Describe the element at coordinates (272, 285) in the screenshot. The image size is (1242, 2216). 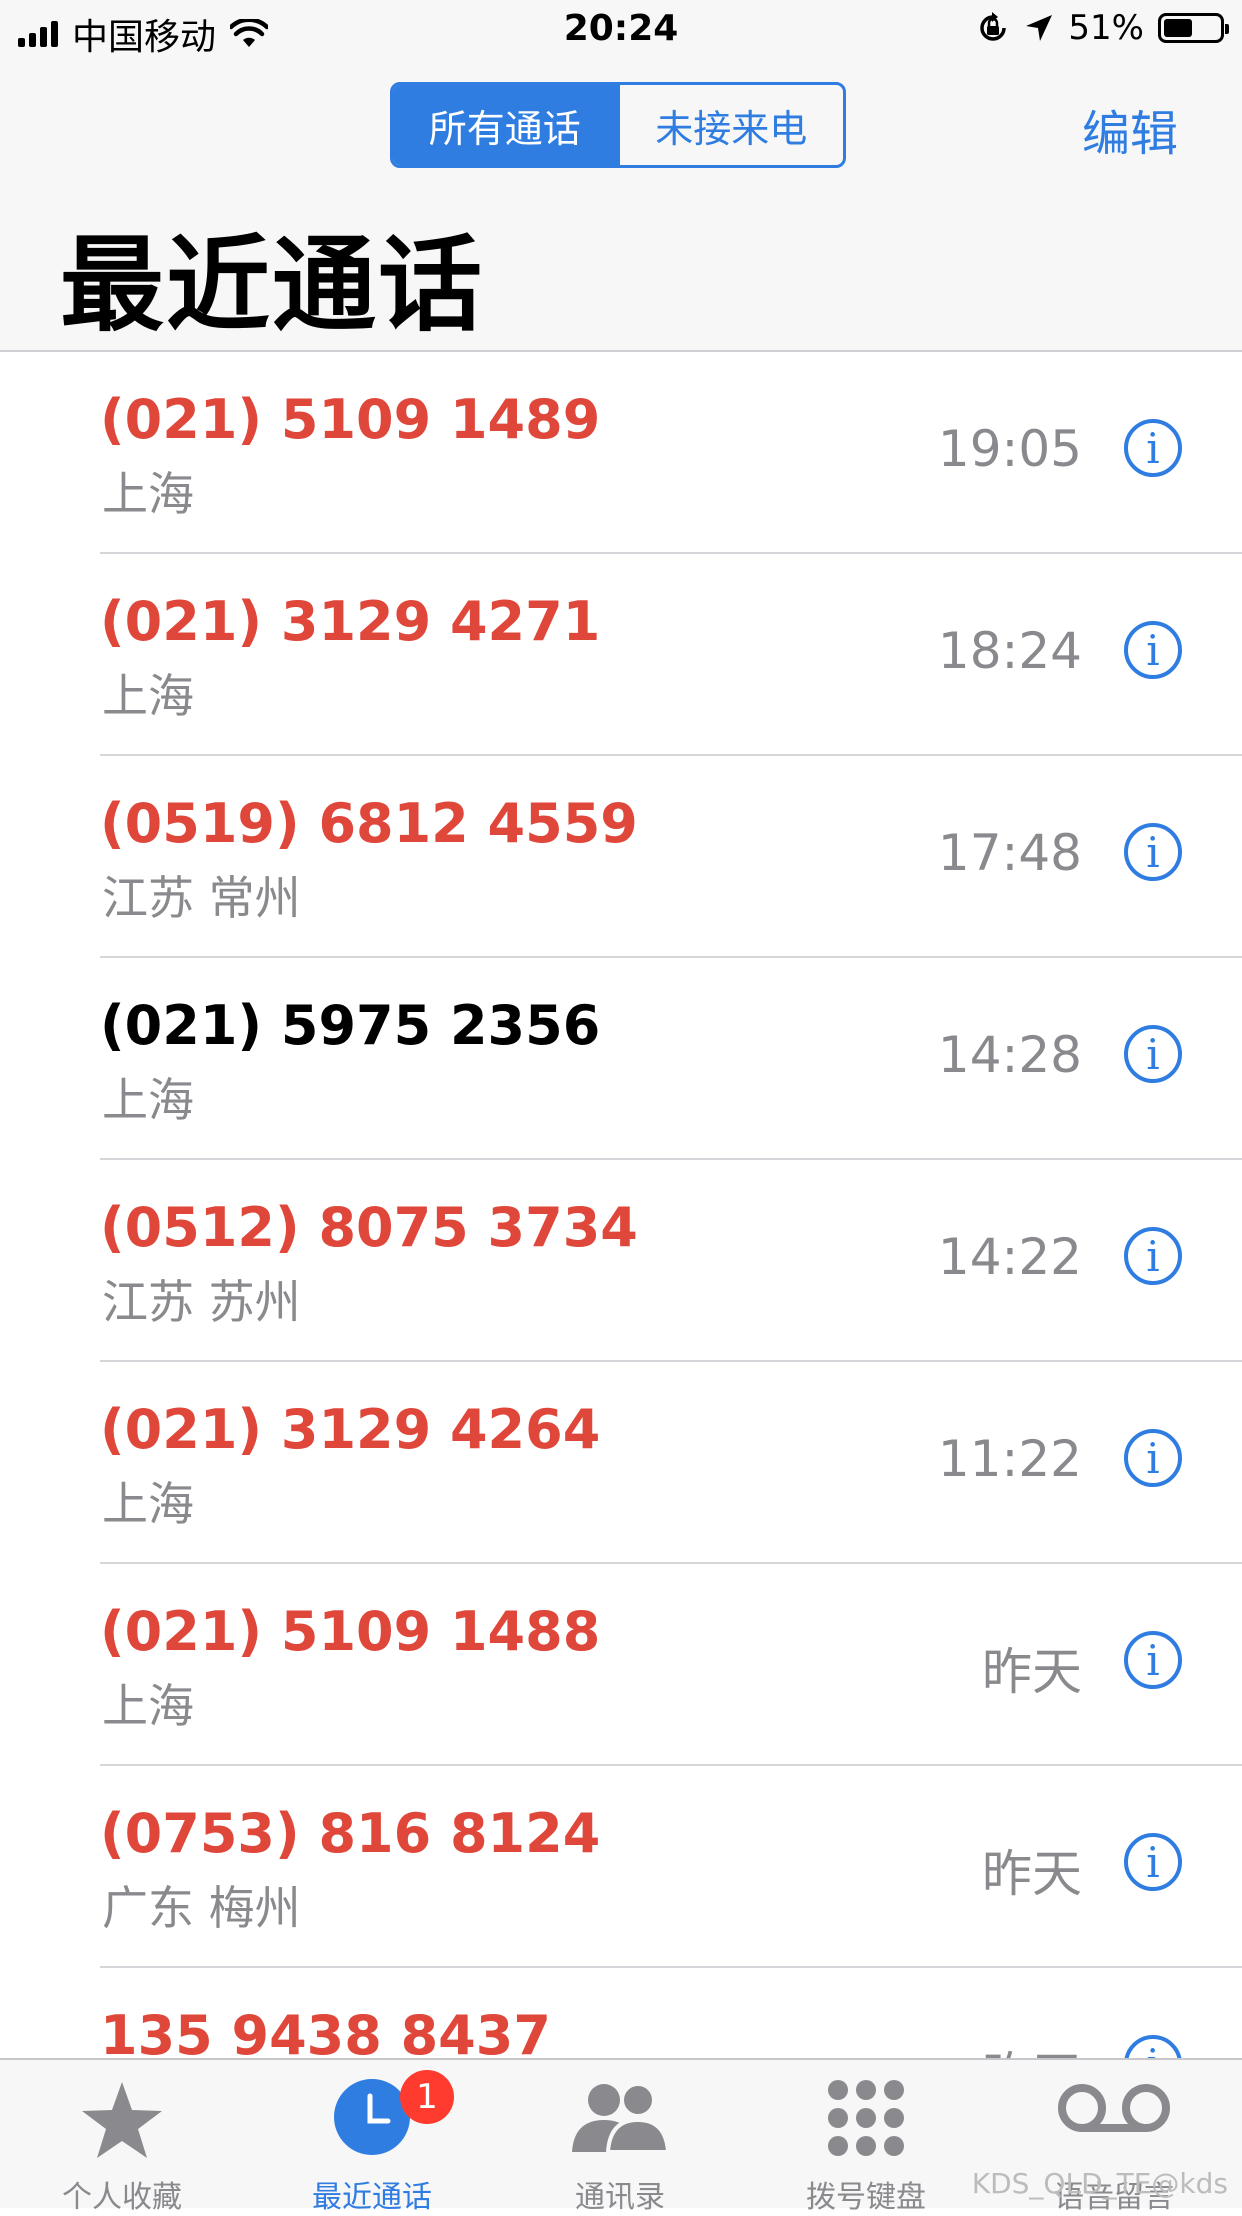
I see `page-title: 最近通话` at that location.